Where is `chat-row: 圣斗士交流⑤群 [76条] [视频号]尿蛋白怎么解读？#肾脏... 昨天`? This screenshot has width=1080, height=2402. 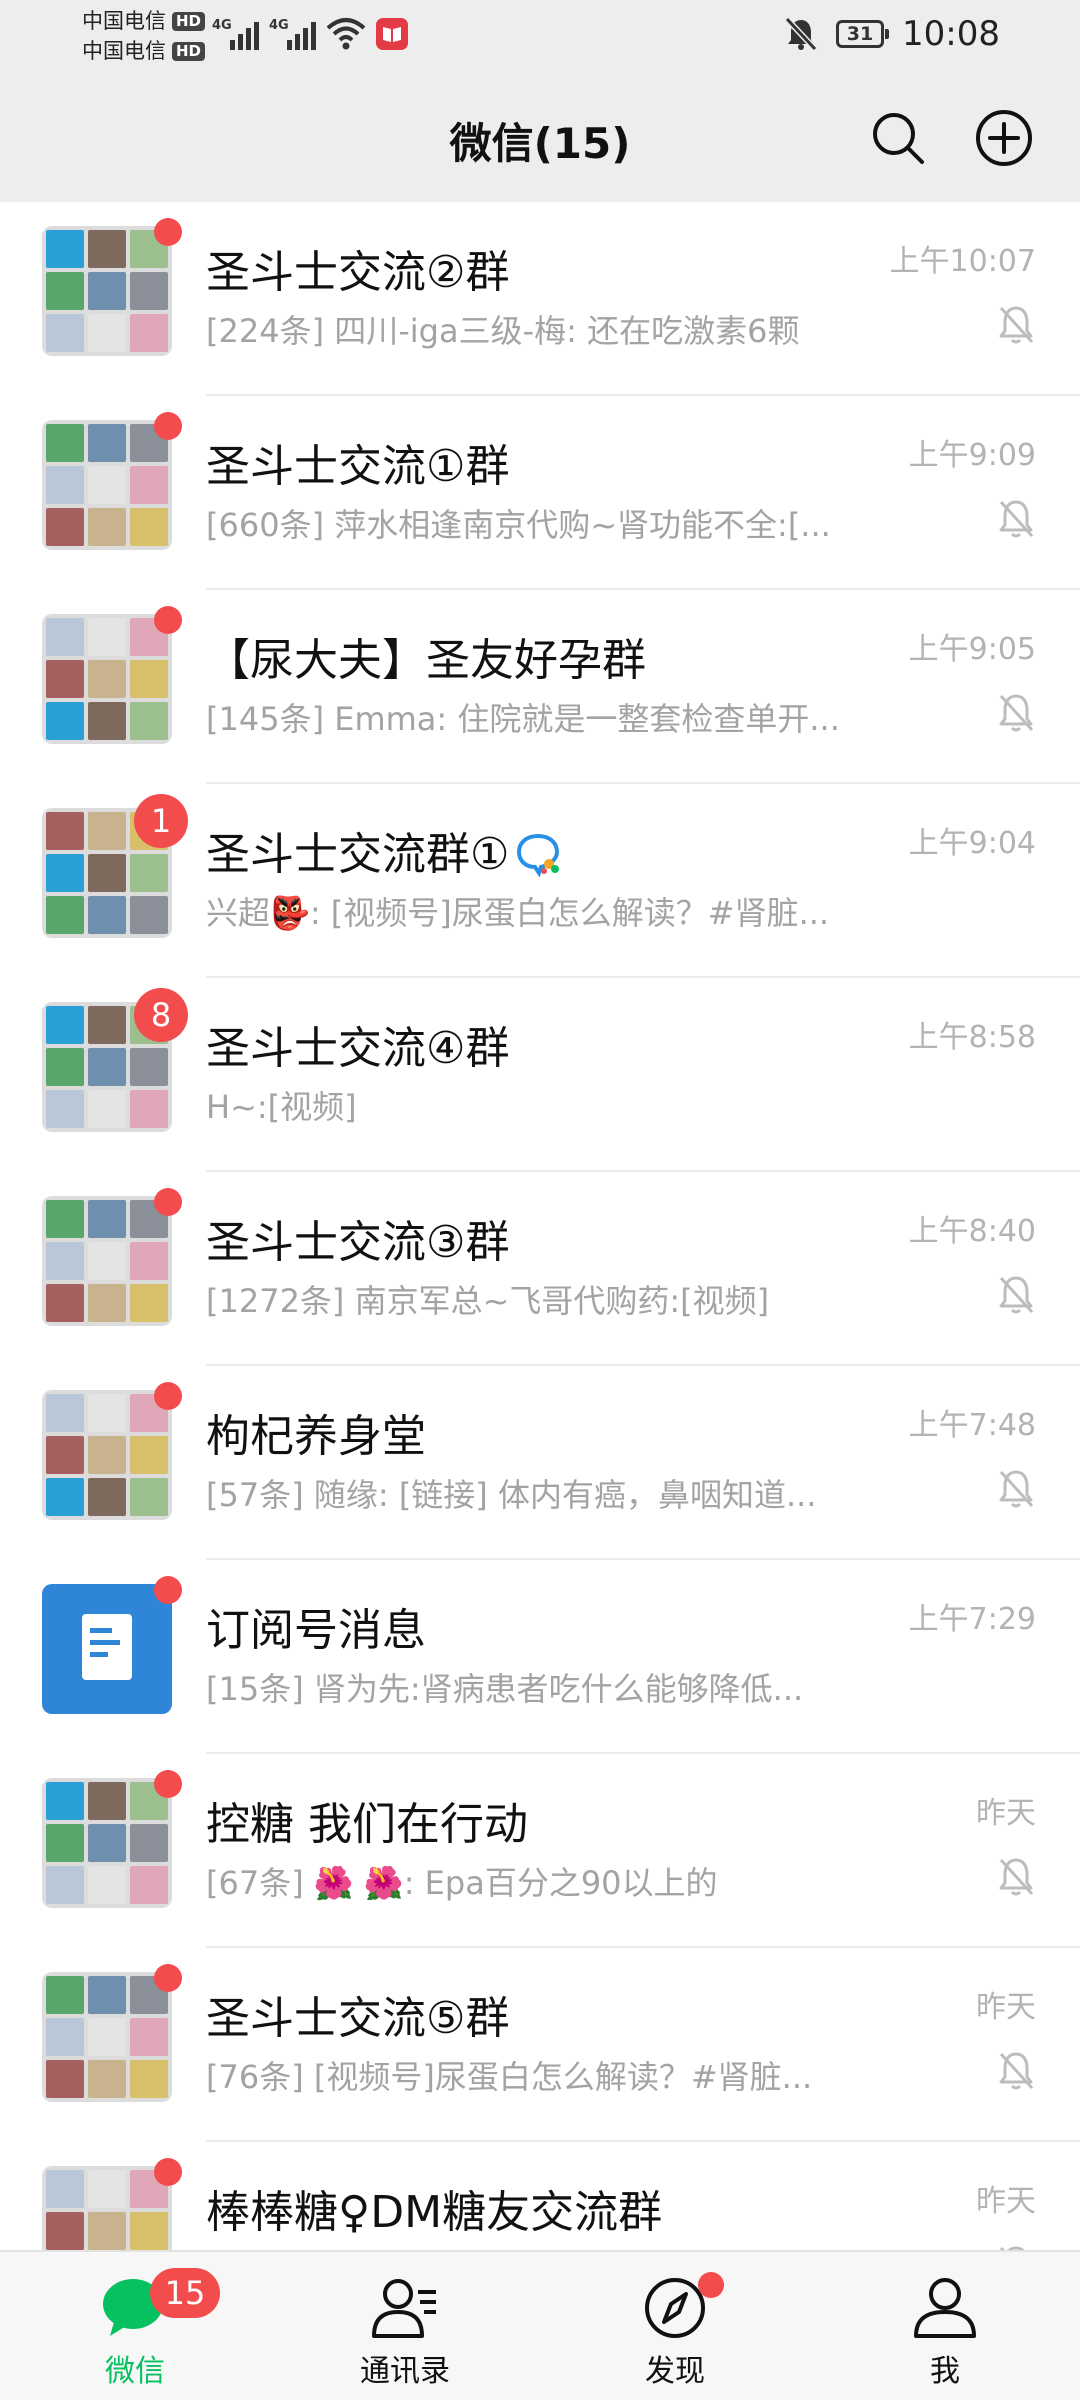
chat-row: 圣斗士交流⑤群 [76条] [视频号]尿蛋白怎么解读？#肾脏... 昨天 is located at coordinates (540, 2045).